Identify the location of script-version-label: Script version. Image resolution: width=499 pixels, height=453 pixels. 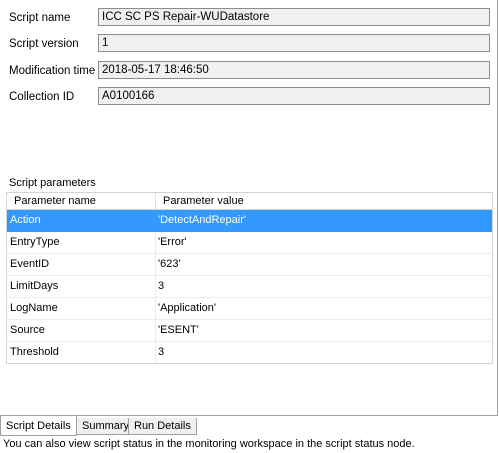
(44, 44).